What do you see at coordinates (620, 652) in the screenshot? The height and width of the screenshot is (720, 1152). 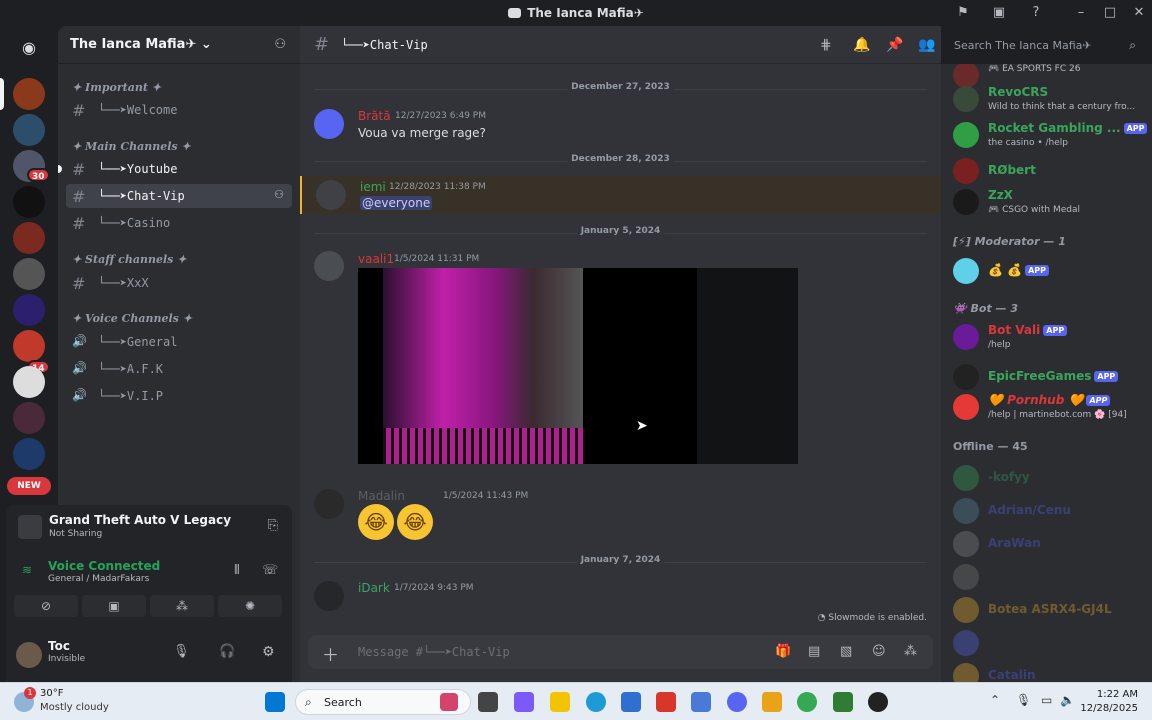 I see `message-composer: ＋ Message #└──➤Chat-Vip 🎁 ▤ ▧ ☺ ⁂` at bounding box center [620, 652].